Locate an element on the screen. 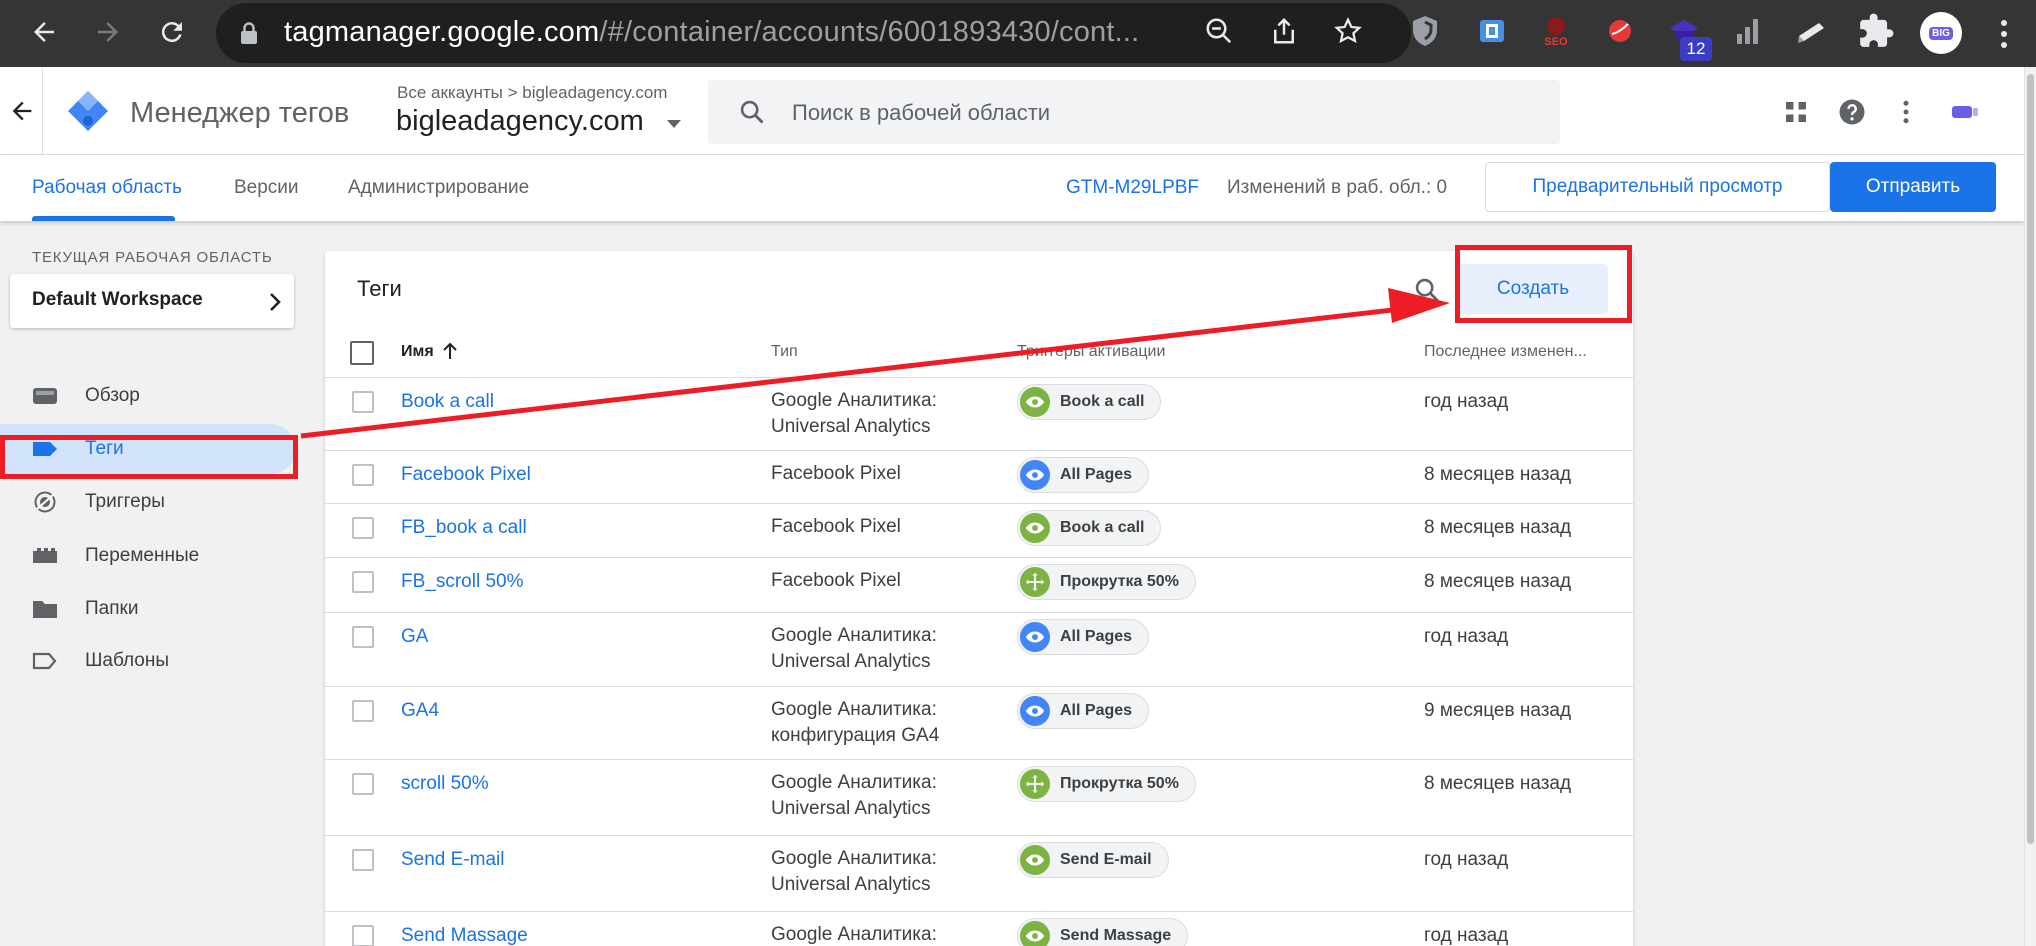 The image size is (2036, 946). sidebar-item-variables: Переменные is located at coordinates (148, 556).